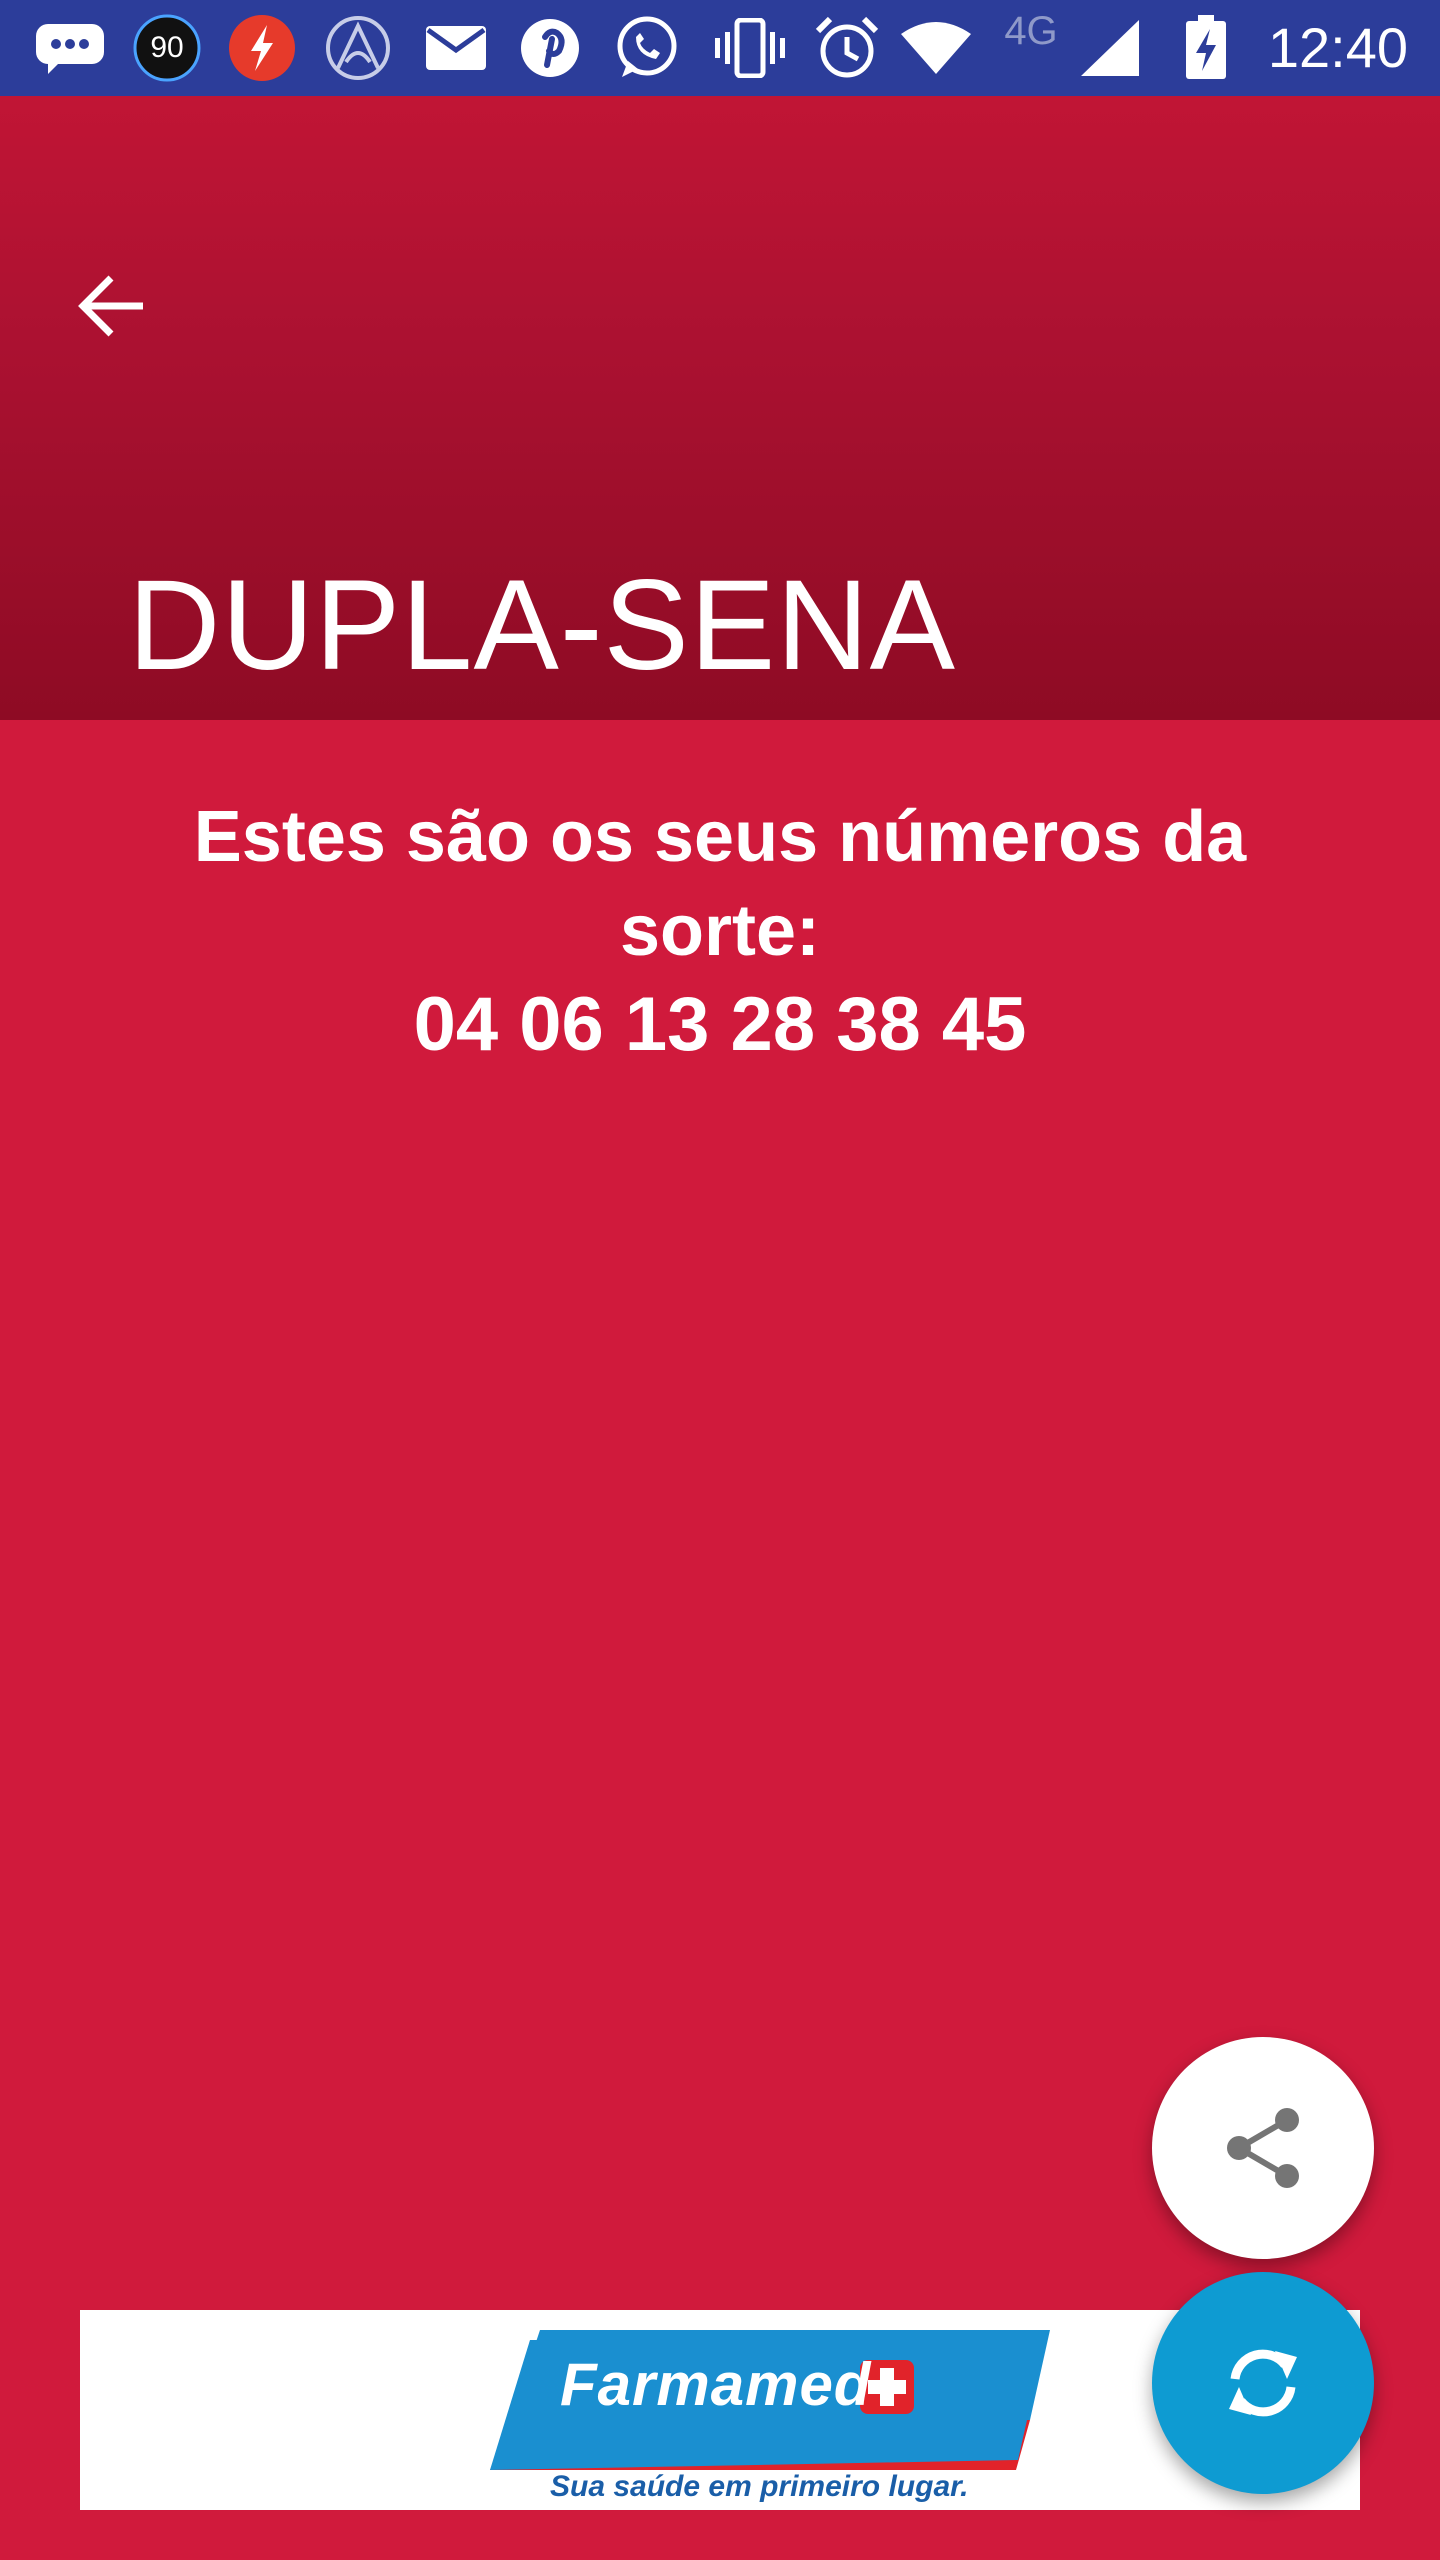 The height and width of the screenshot is (2560, 1440). I want to click on share-icon, so click(1263, 2148).